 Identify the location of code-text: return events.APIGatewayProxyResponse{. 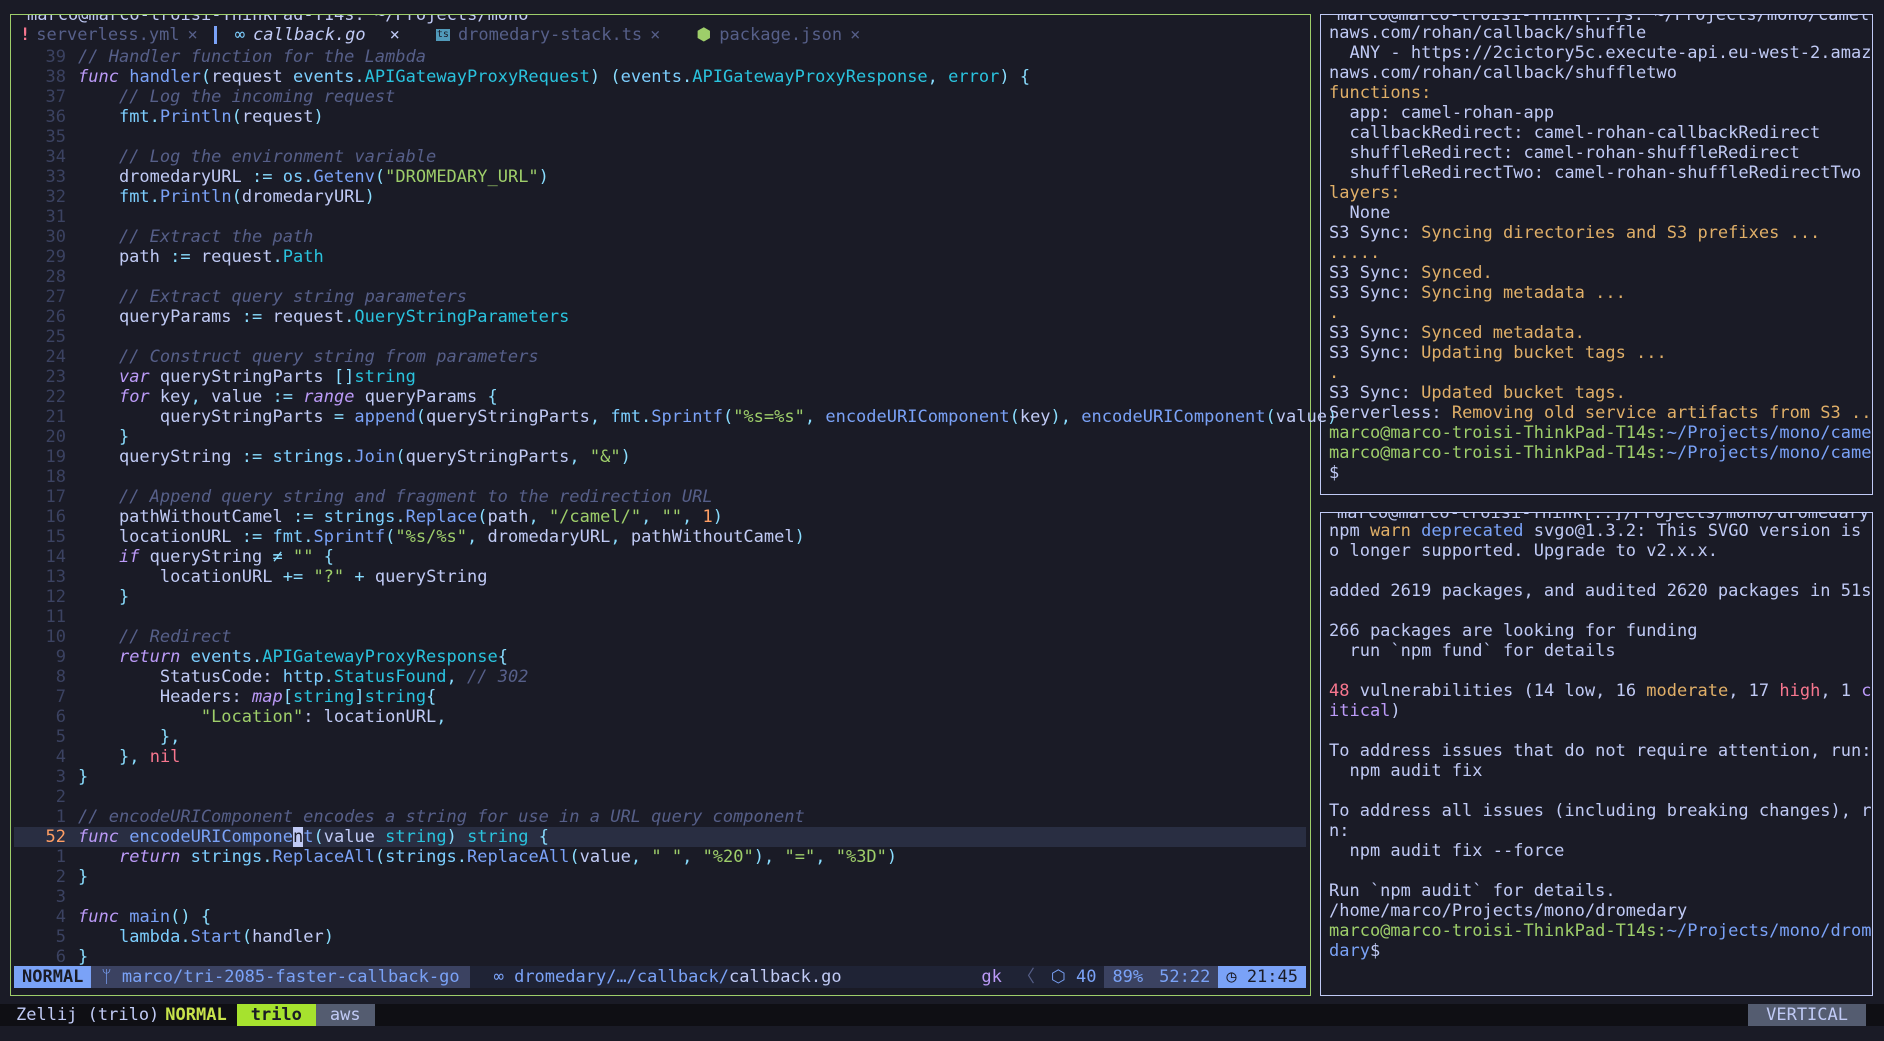
(692, 657).